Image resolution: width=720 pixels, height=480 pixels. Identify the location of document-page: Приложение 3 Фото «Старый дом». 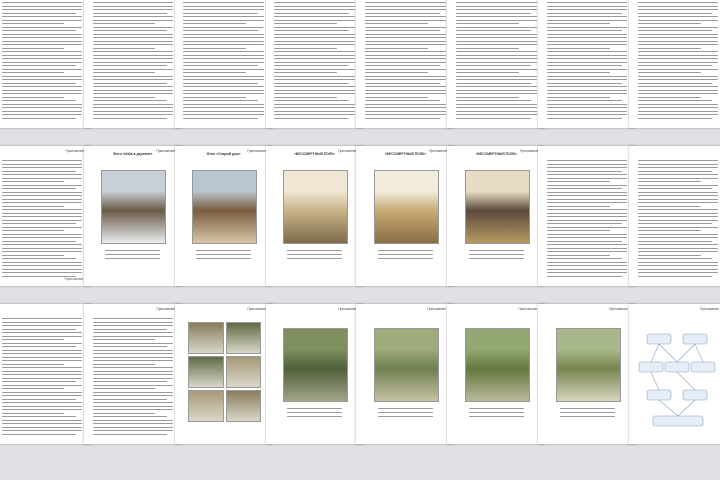
(223, 216).